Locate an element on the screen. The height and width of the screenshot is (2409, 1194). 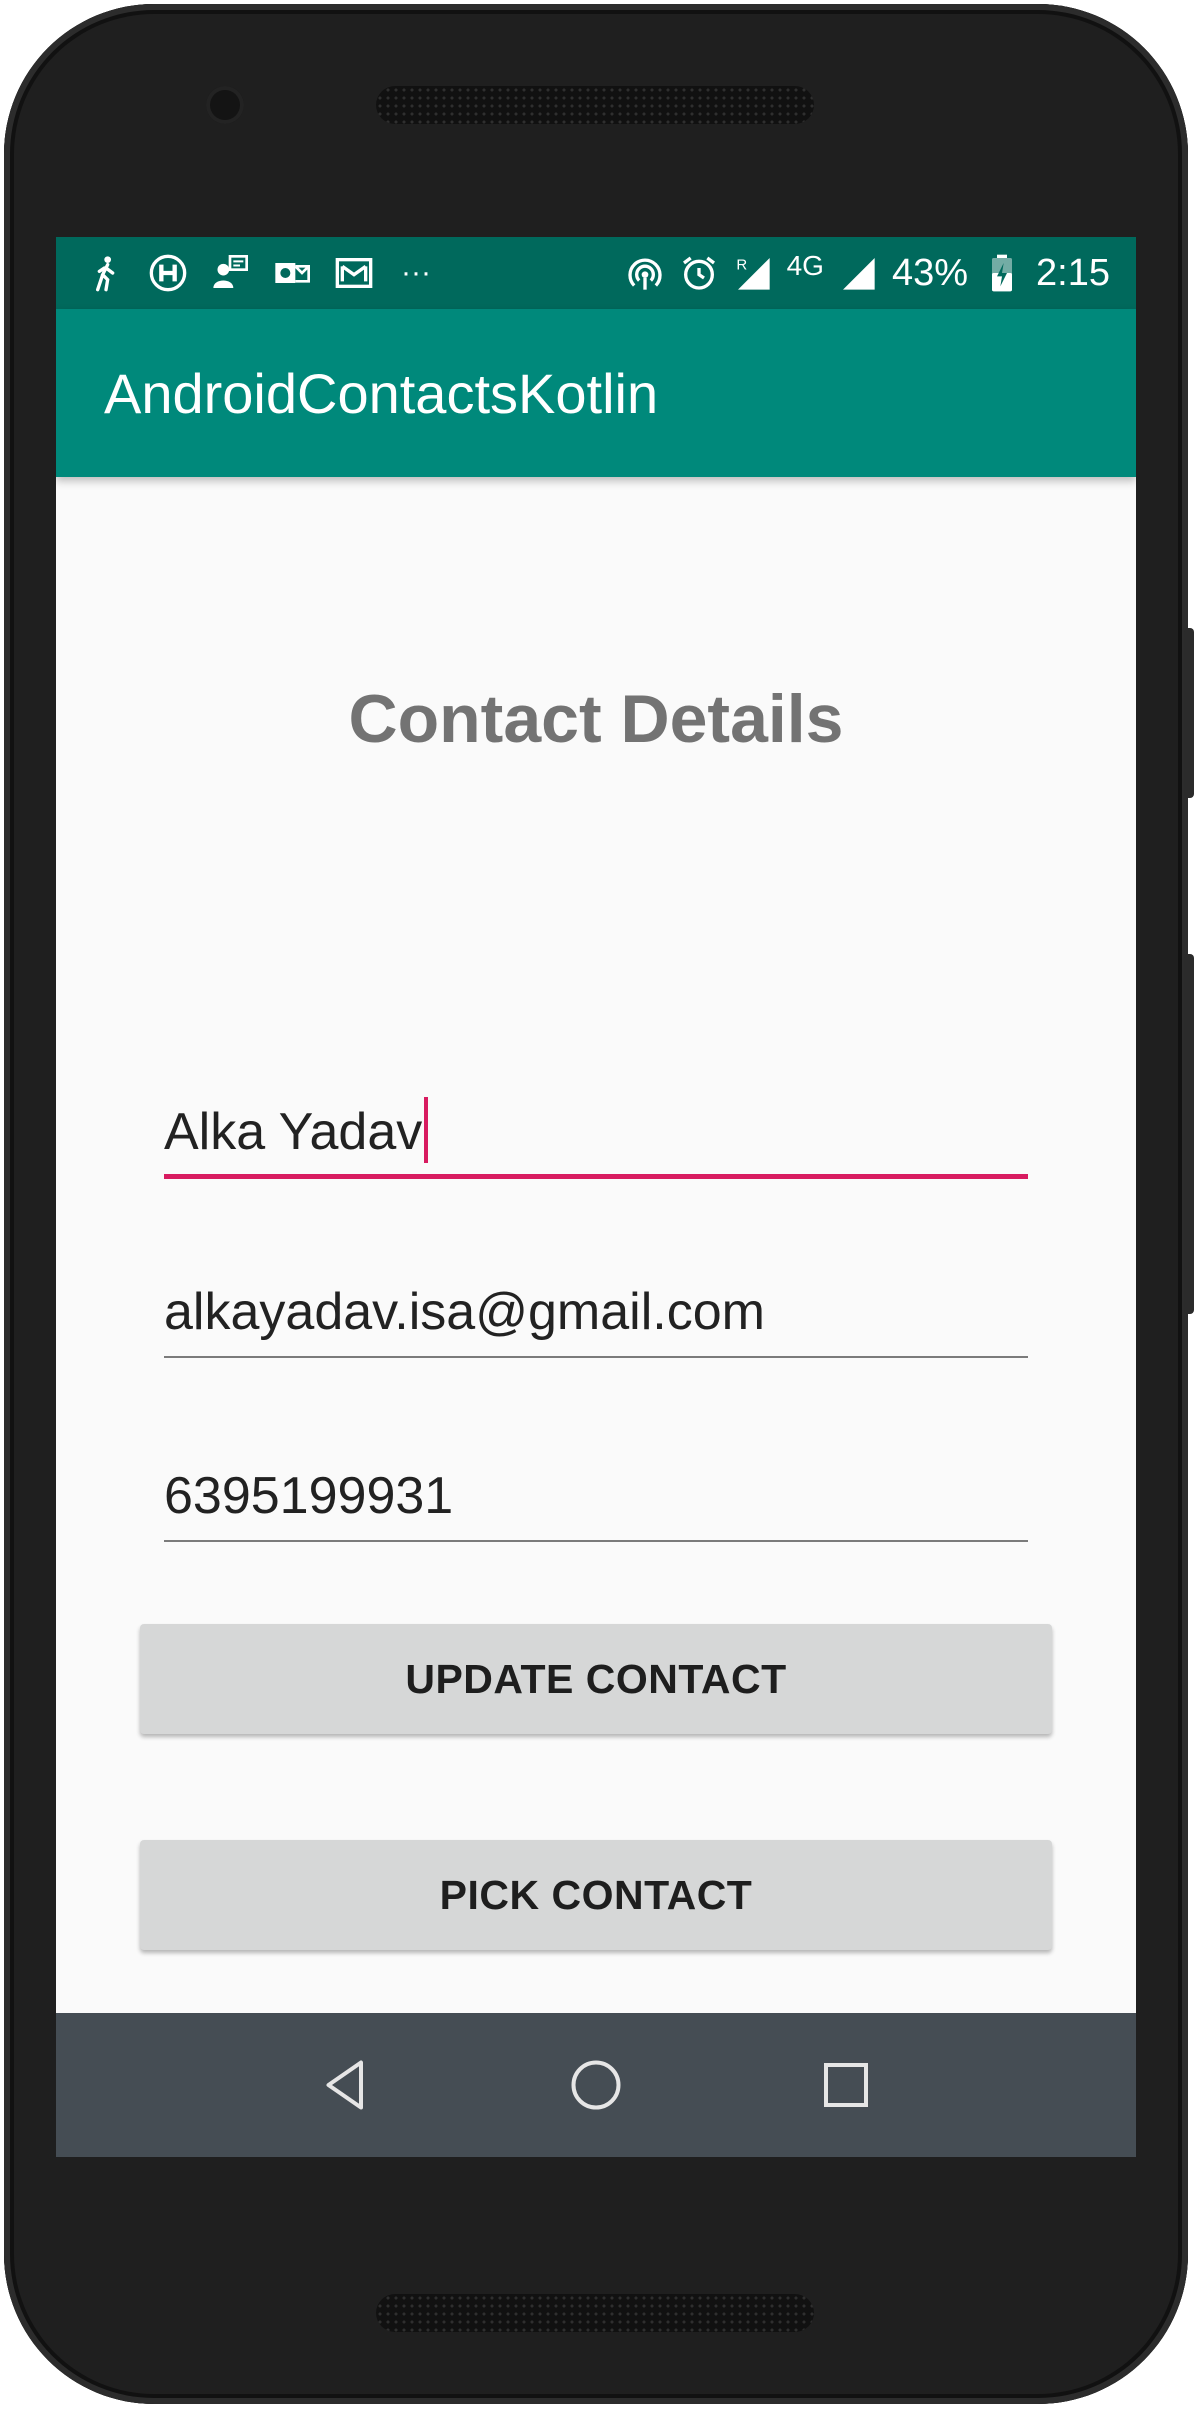
app-title: AndroidContactsKotlin is located at coordinates (381, 393).